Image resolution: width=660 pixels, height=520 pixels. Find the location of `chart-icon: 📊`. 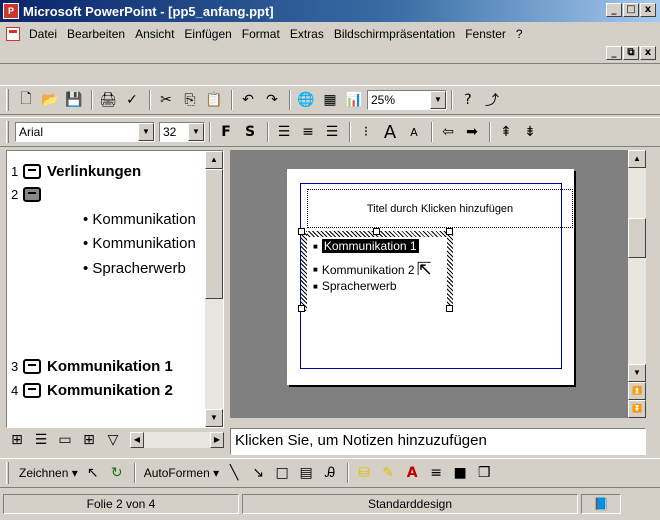

chart-icon: 📊 is located at coordinates (354, 100).